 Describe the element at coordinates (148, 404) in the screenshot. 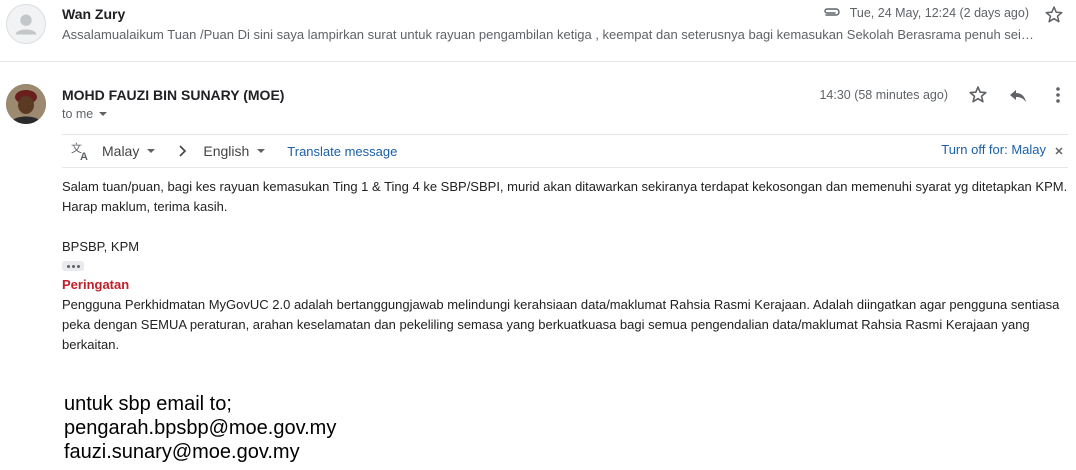

I see `note-line: untuk sbp email to;` at that location.